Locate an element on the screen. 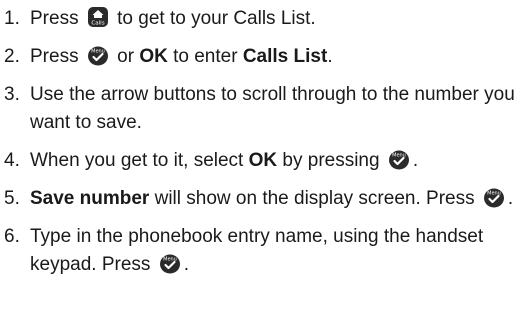  step-number: 3. is located at coordinates (12, 94).